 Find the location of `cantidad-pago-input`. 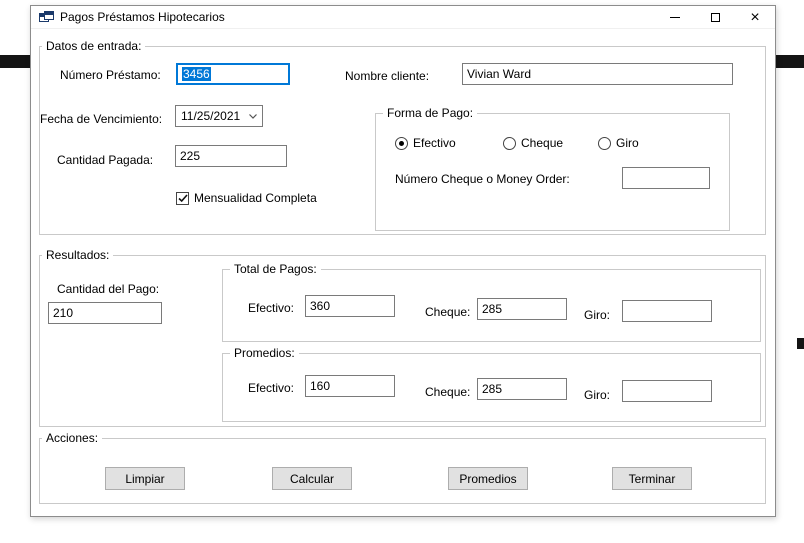

cantidad-pago-input is located at coordinates (105, 313).